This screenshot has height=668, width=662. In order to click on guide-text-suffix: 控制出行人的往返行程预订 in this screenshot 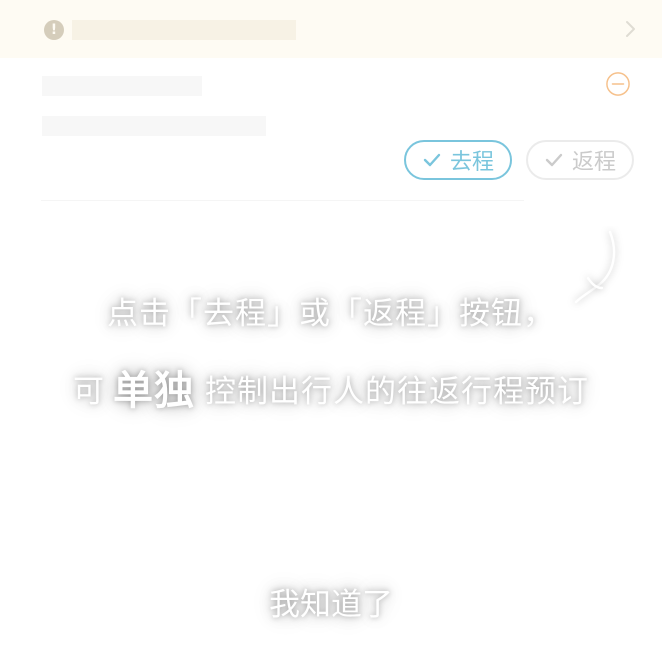, I will do `click(397, 392)`.